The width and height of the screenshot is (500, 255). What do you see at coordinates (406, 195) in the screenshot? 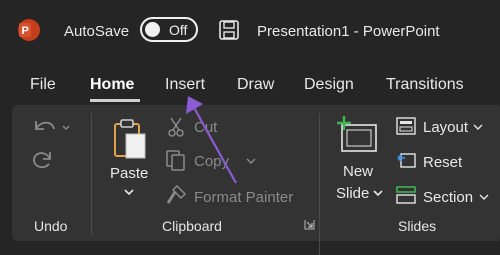
I see `section-icon` at bounding box center [406, 195].